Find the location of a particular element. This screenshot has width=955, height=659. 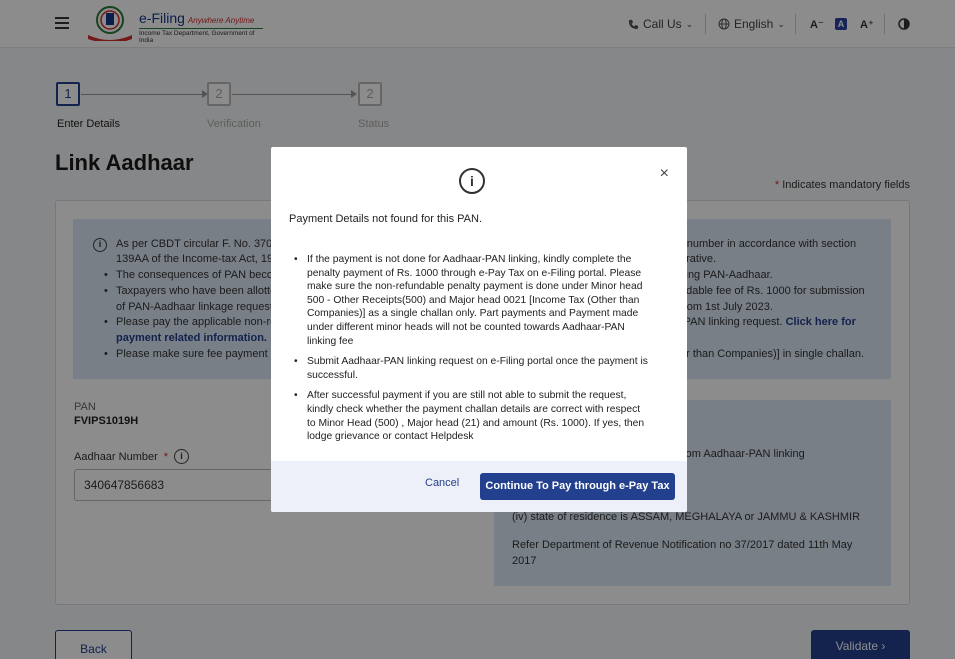

info-icon: i is located at coordinates (472, 181).